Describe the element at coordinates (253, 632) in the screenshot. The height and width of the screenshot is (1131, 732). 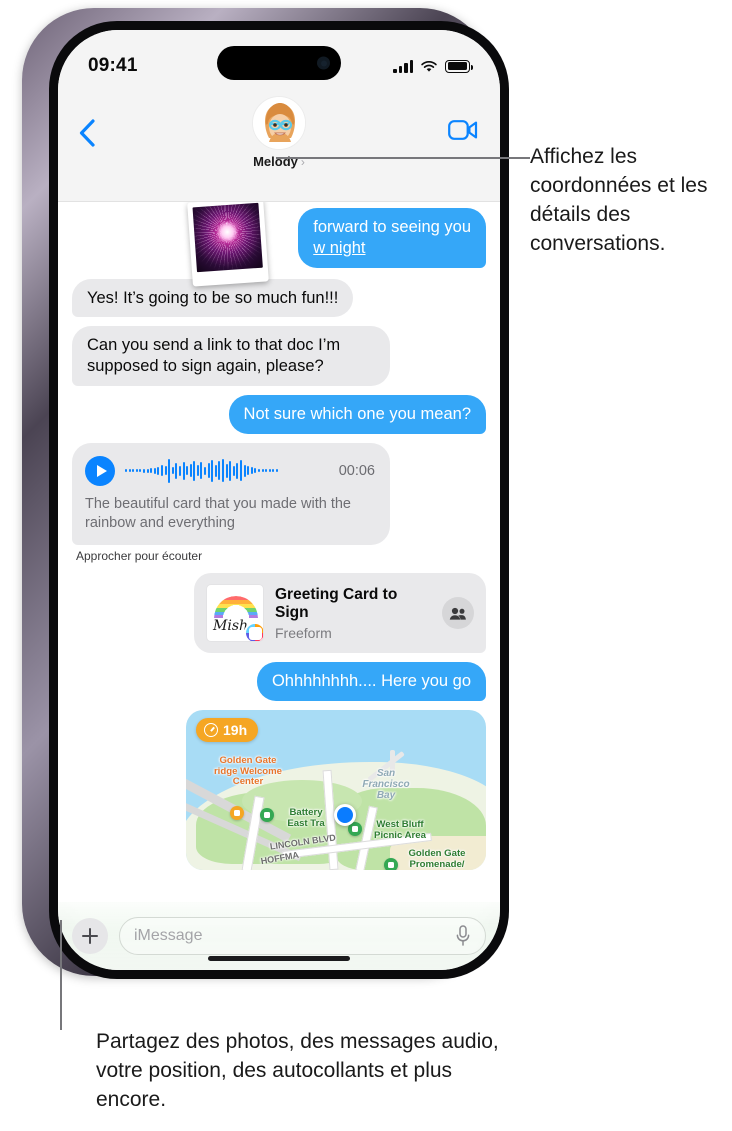
I see `freeform-app-badge` at that location.